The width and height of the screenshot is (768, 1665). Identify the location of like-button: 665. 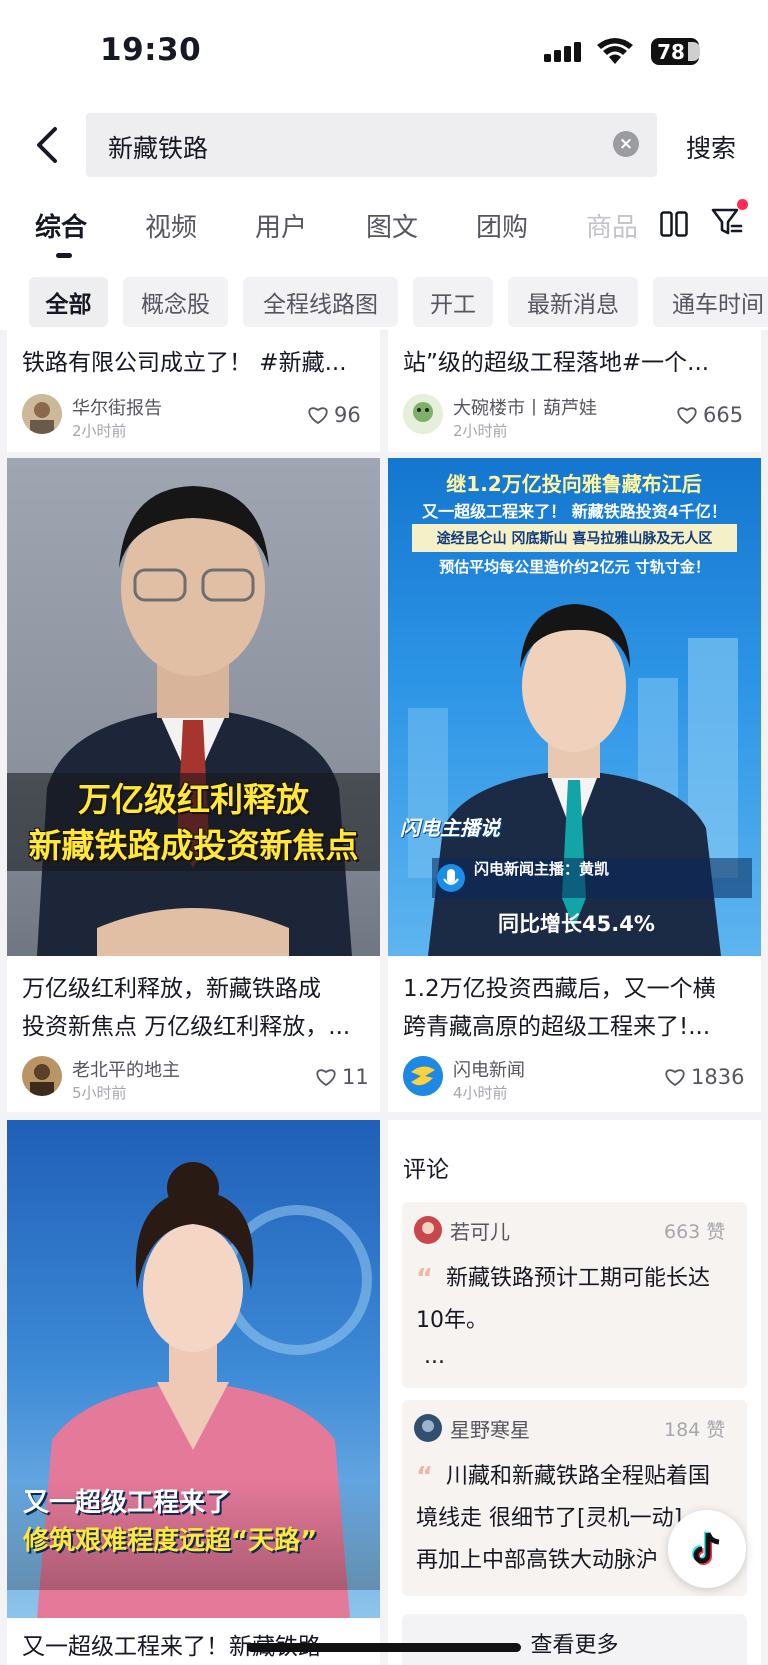
(709, 415).